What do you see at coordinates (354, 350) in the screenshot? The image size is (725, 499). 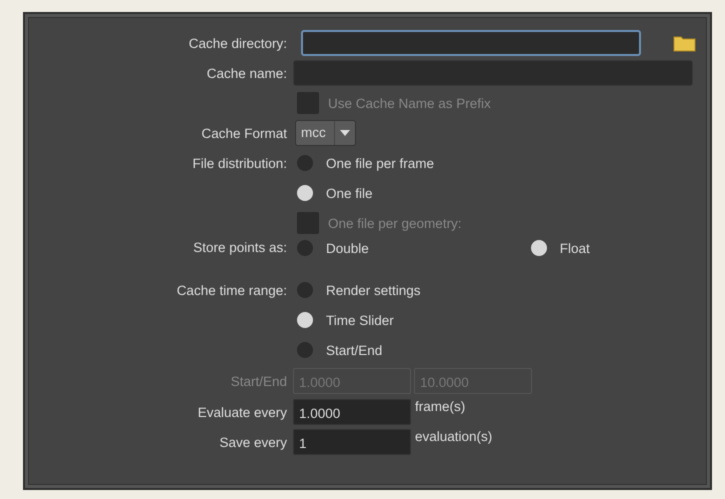 I see `option-label: Start/End` at bounding box center [354, 350].